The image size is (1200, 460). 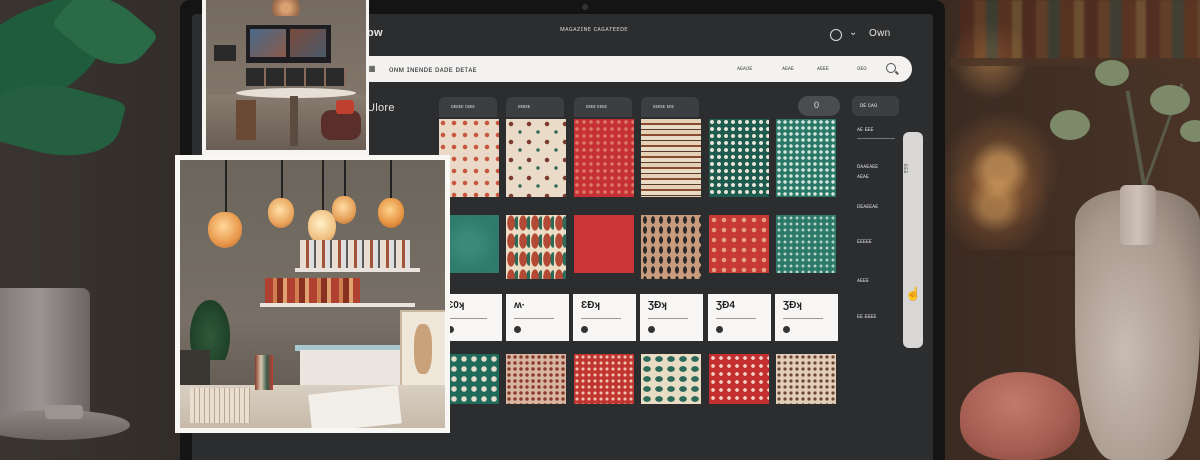 What do you see at coordinates (423, 349) in the screenshot?
I see `art-figure` at bounding box center [423, 349].